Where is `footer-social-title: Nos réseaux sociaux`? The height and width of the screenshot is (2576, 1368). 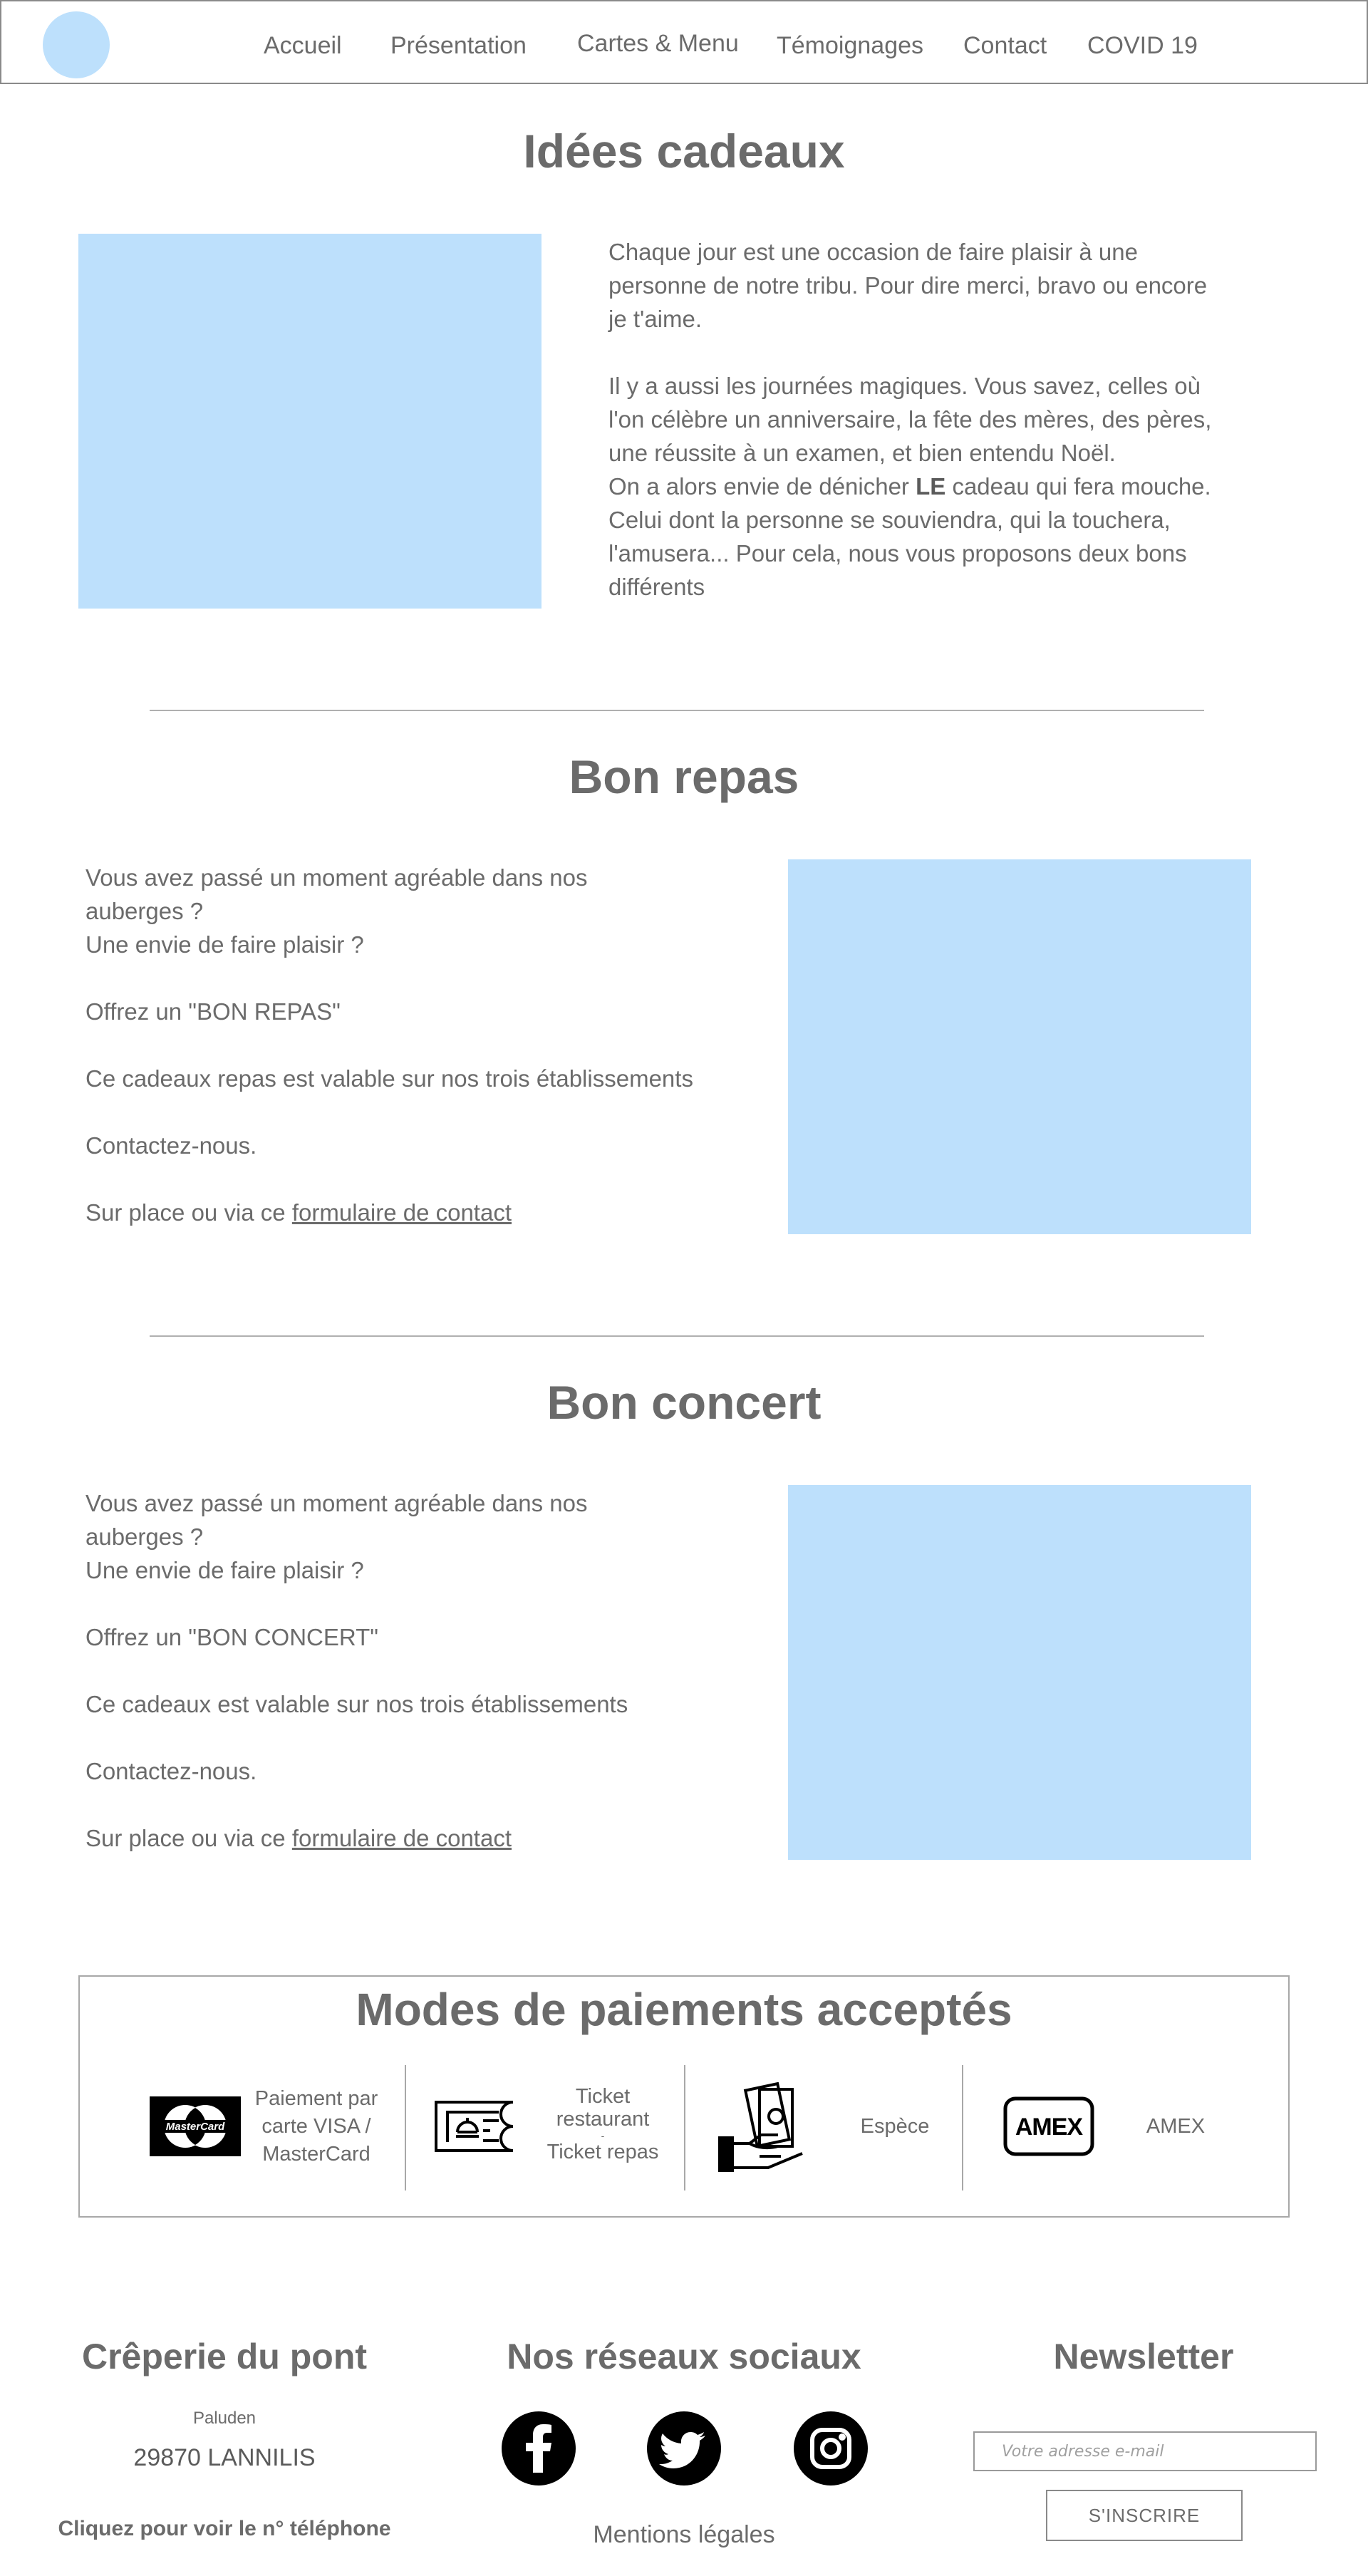 footer-social-title: Nos réseaux sociaux is located at coordinates (684, 2356).